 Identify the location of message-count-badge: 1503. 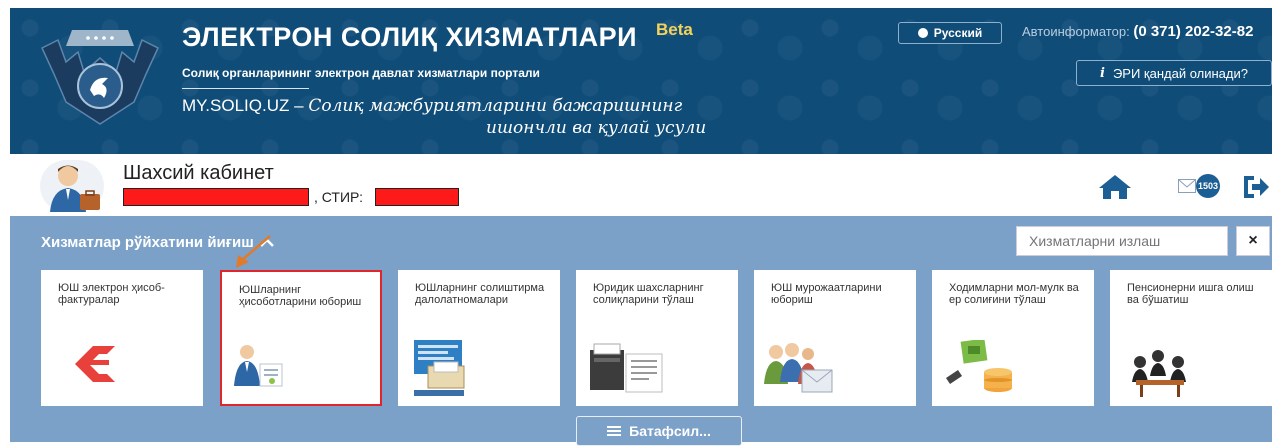
(1208, 186).